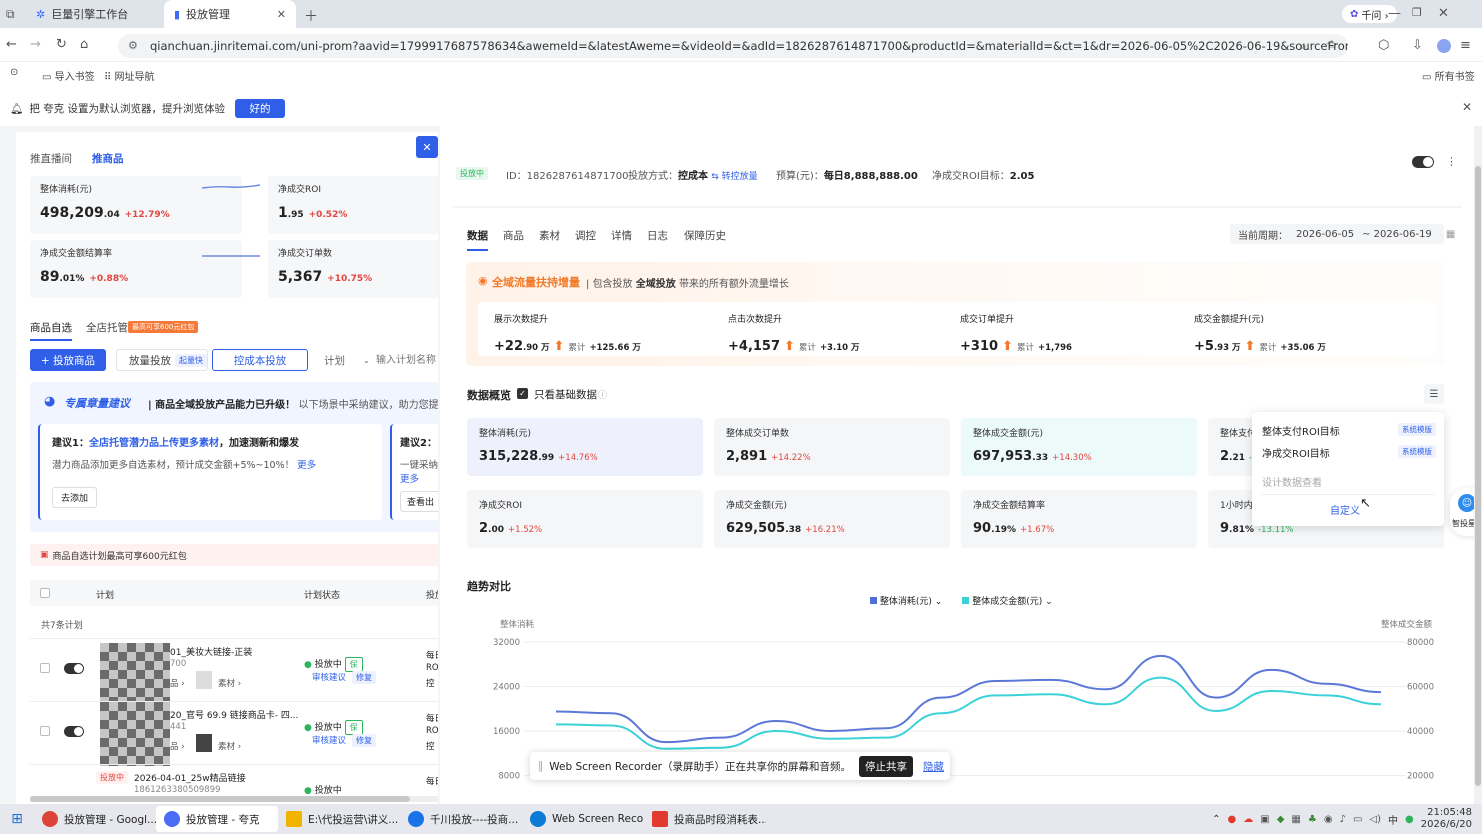 This screenshot has width=1482, height=834. I want to click on notice-ok-button: 好的, so click(260, 108).